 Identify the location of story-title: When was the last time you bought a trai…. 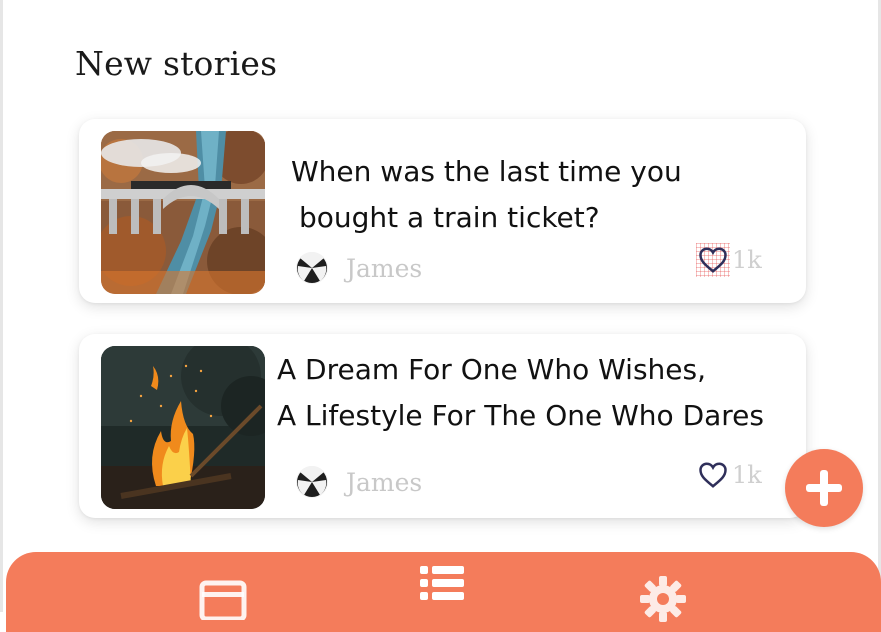
(486, 195).